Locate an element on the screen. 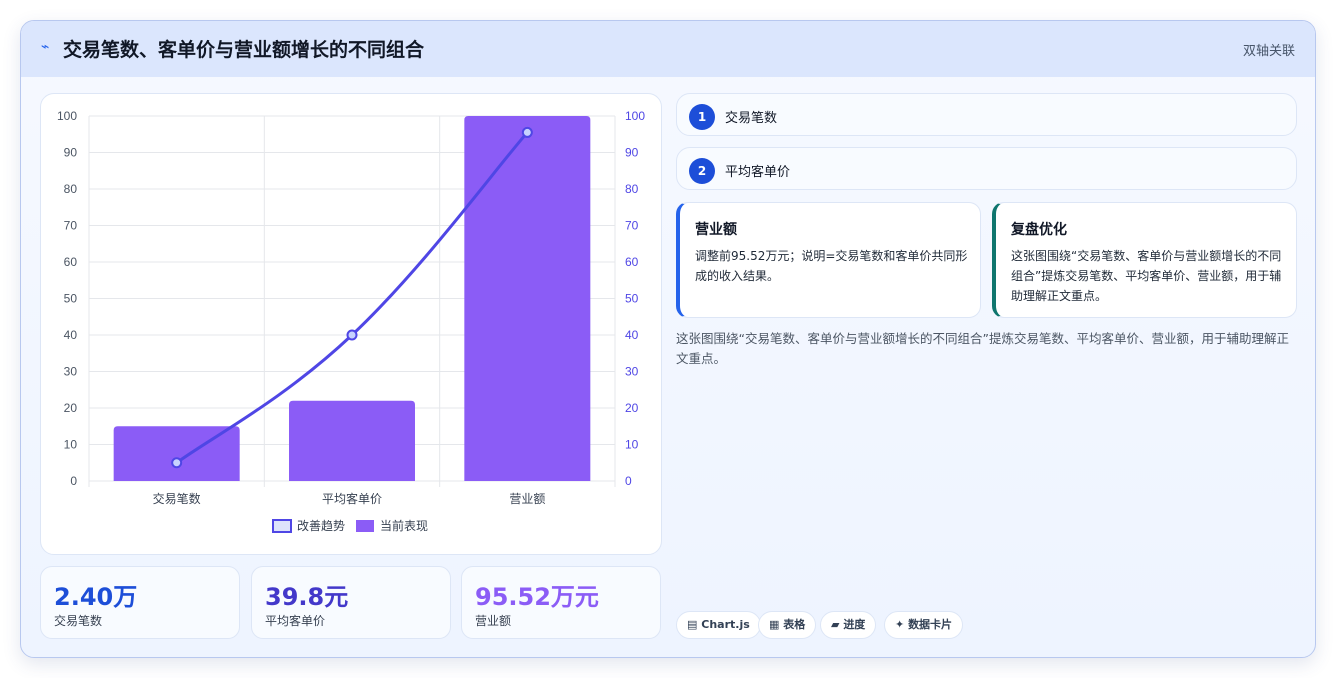  kpi-value: 2.40万 is located at coordinates (96, 597).